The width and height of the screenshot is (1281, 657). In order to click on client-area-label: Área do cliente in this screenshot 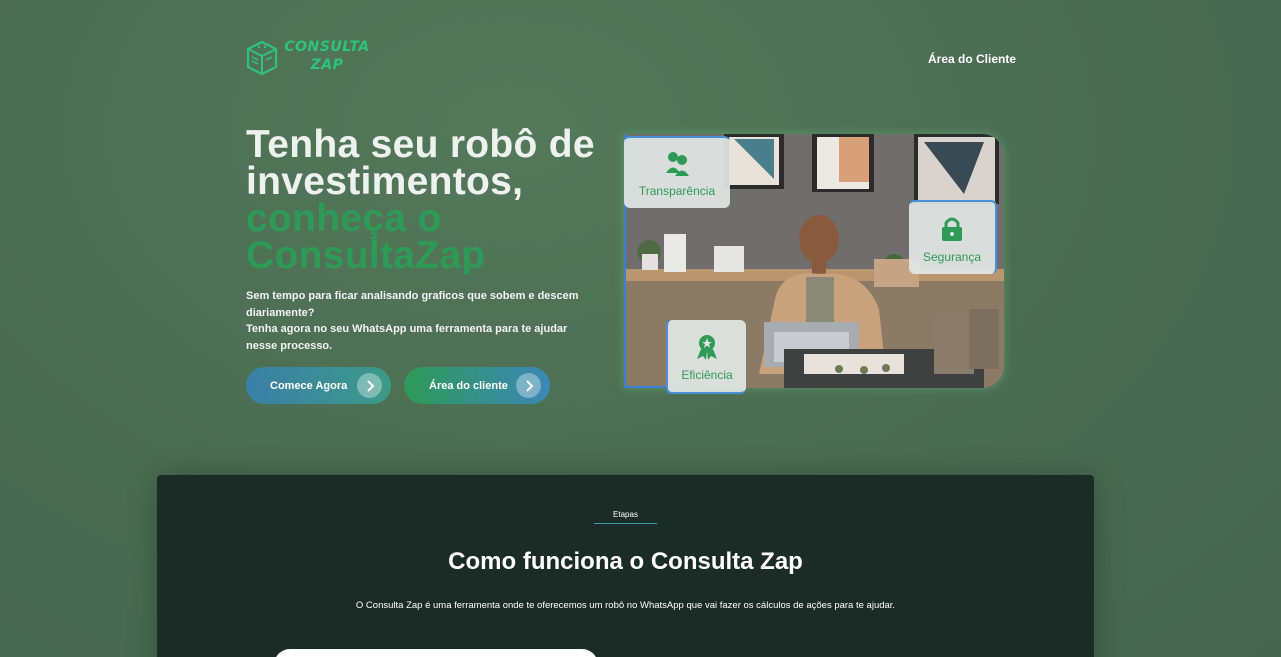, I will do `click(468, 385)`.